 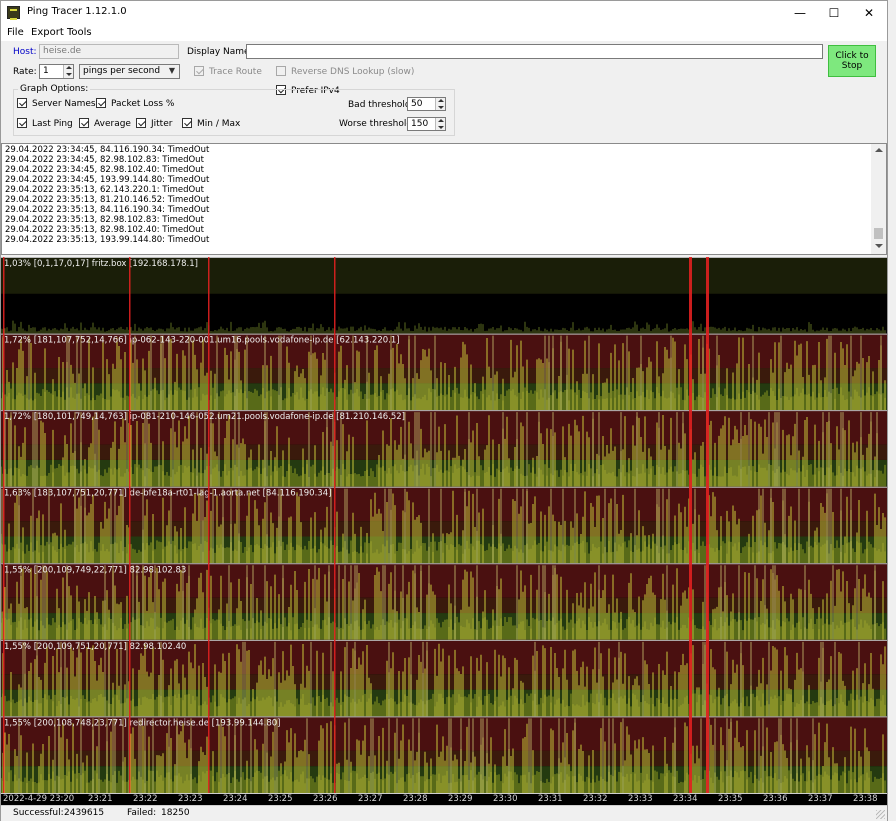 I want to click on close-button: ✕, so click(x=869, y=13).